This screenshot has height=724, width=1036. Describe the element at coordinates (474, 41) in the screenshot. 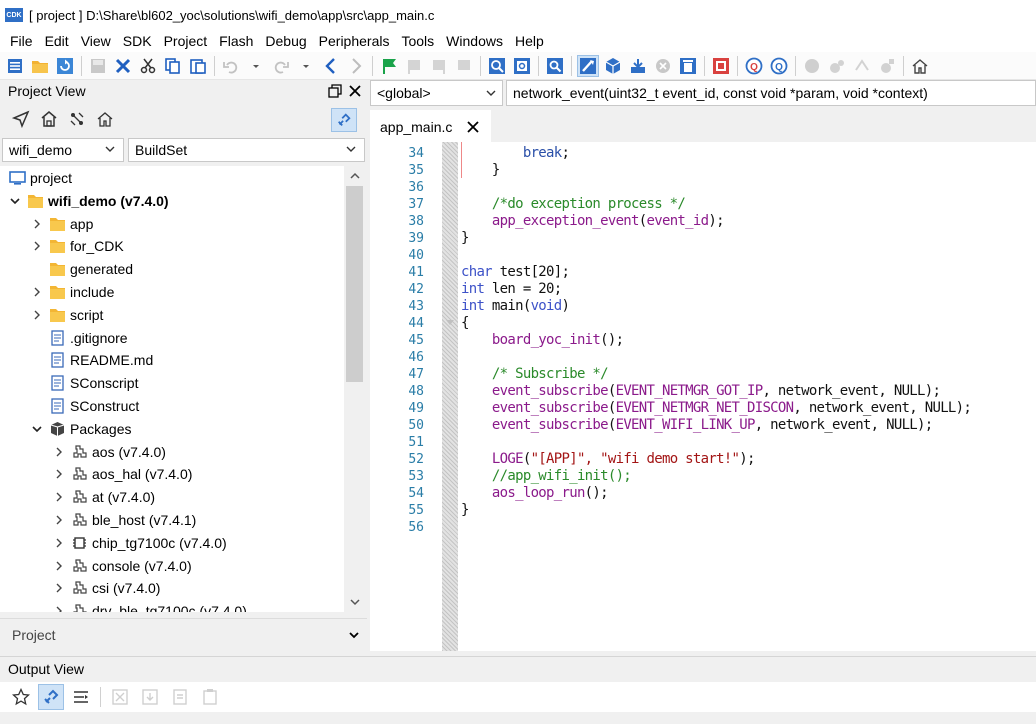

I see `menu-windows: Windows` at that location.